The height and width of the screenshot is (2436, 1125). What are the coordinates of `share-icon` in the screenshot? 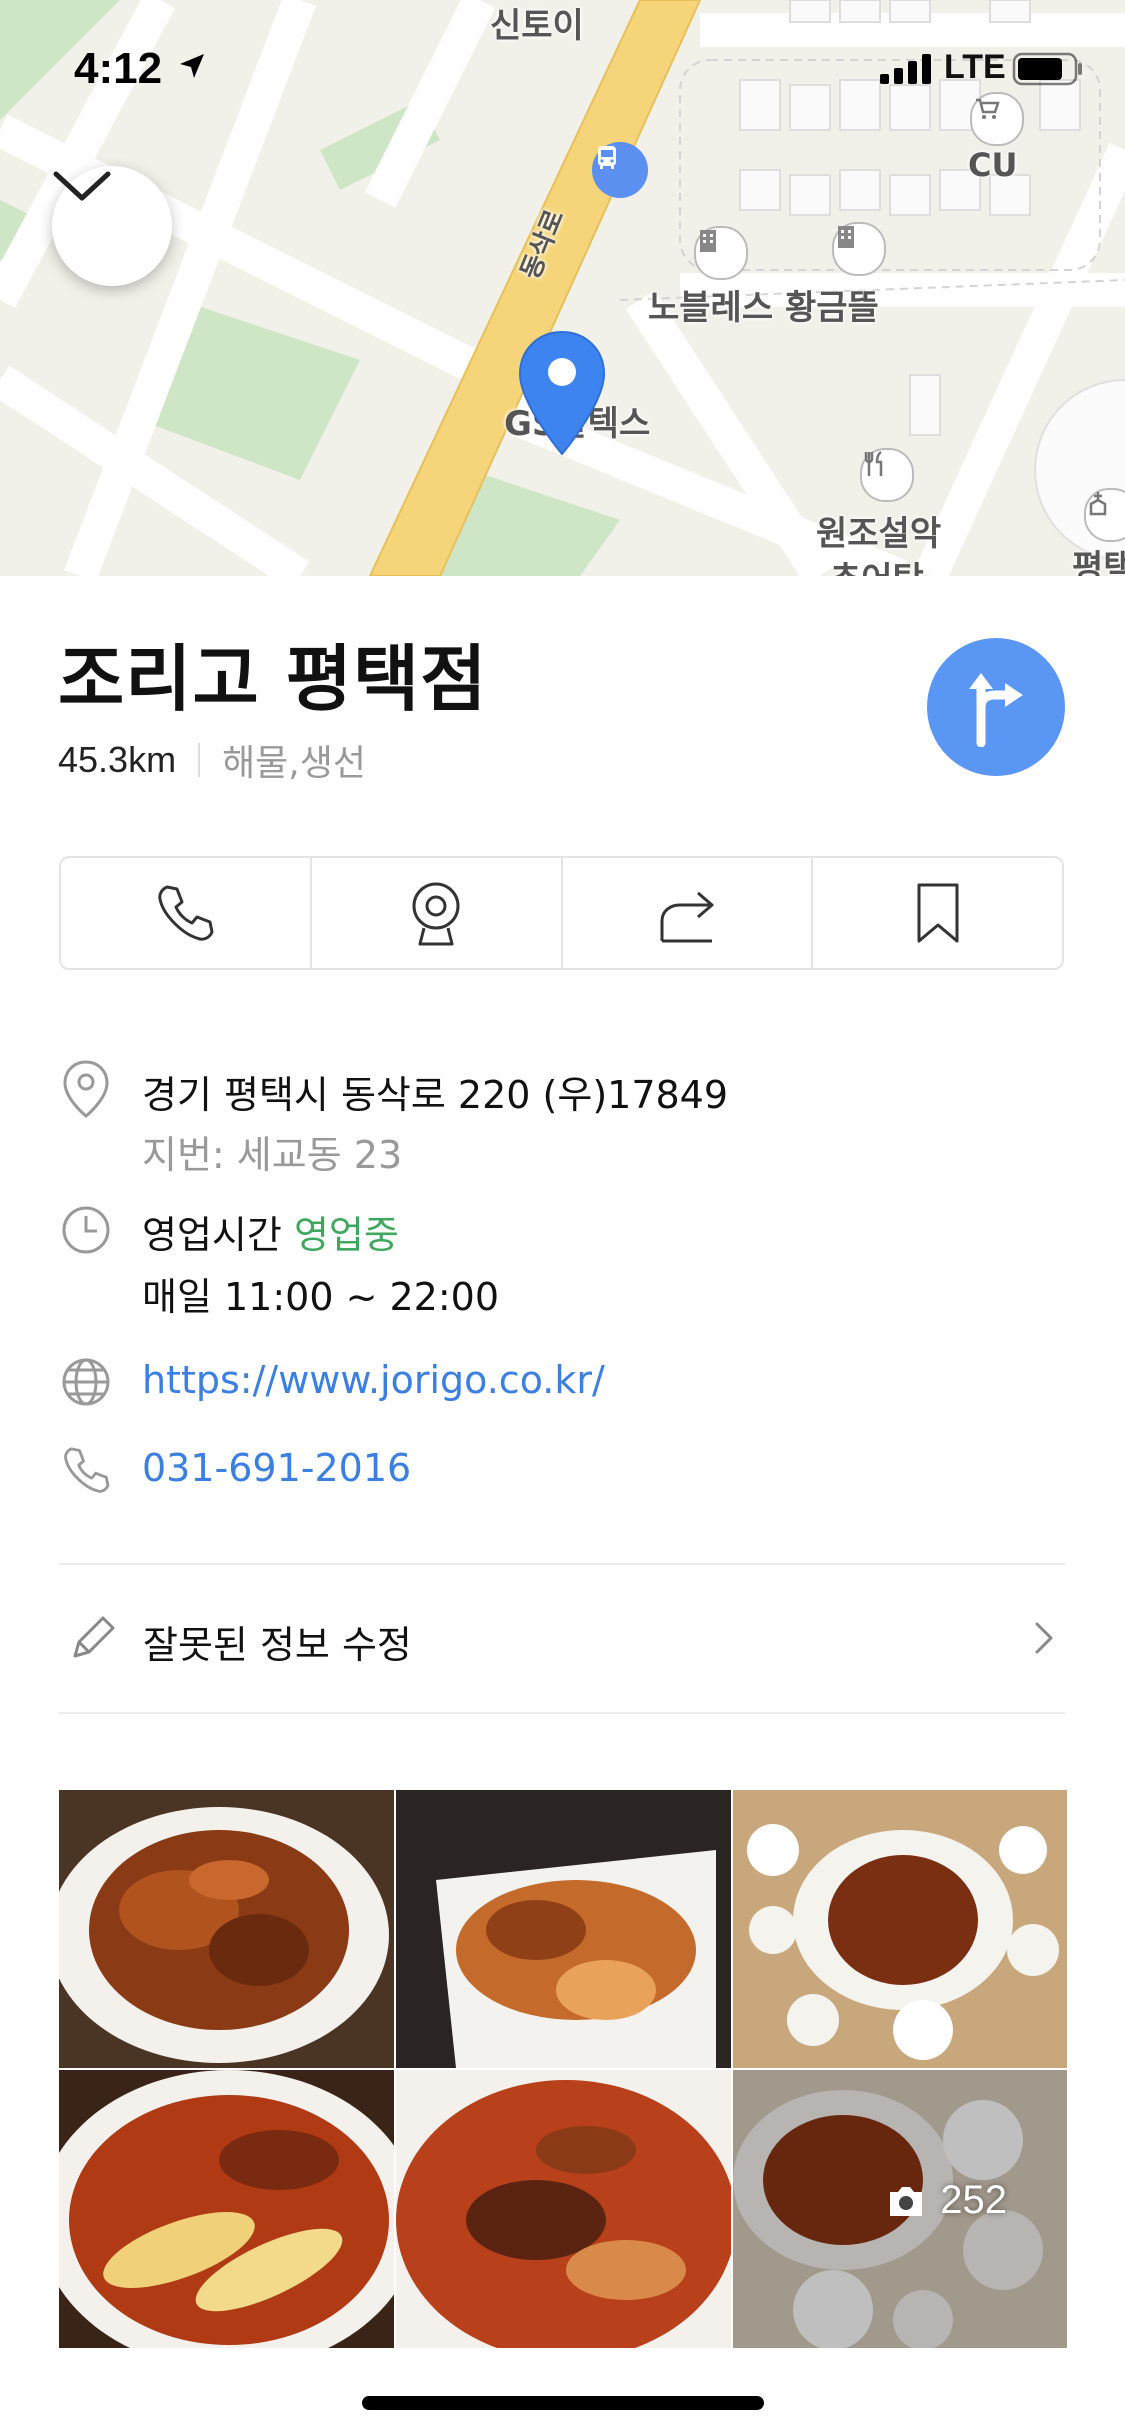 It's located at (687, 917).